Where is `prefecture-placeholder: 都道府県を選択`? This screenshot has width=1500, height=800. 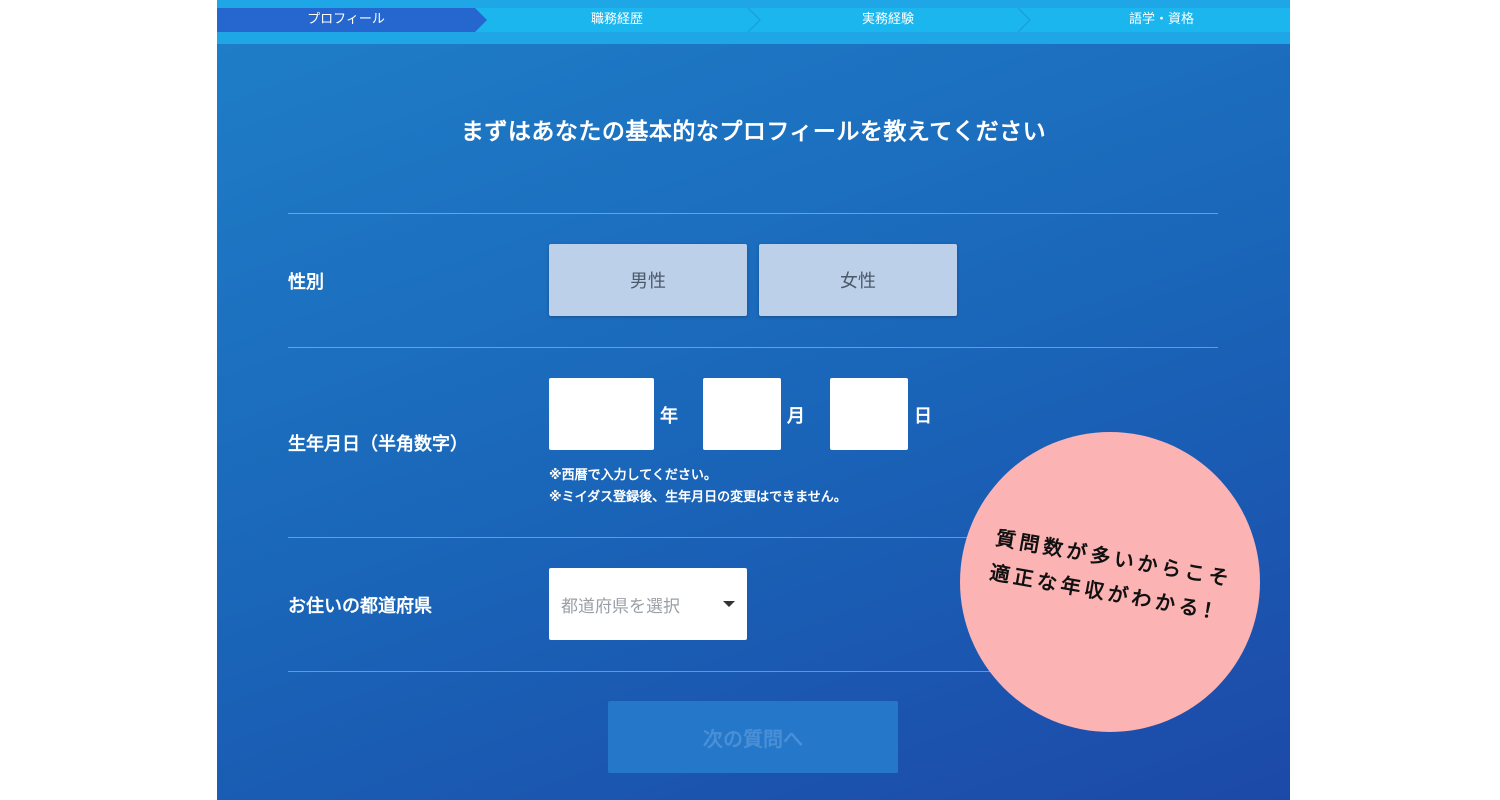 prefecture-placeholder: 都道府県を選択 is located at coordinates (620, 607).